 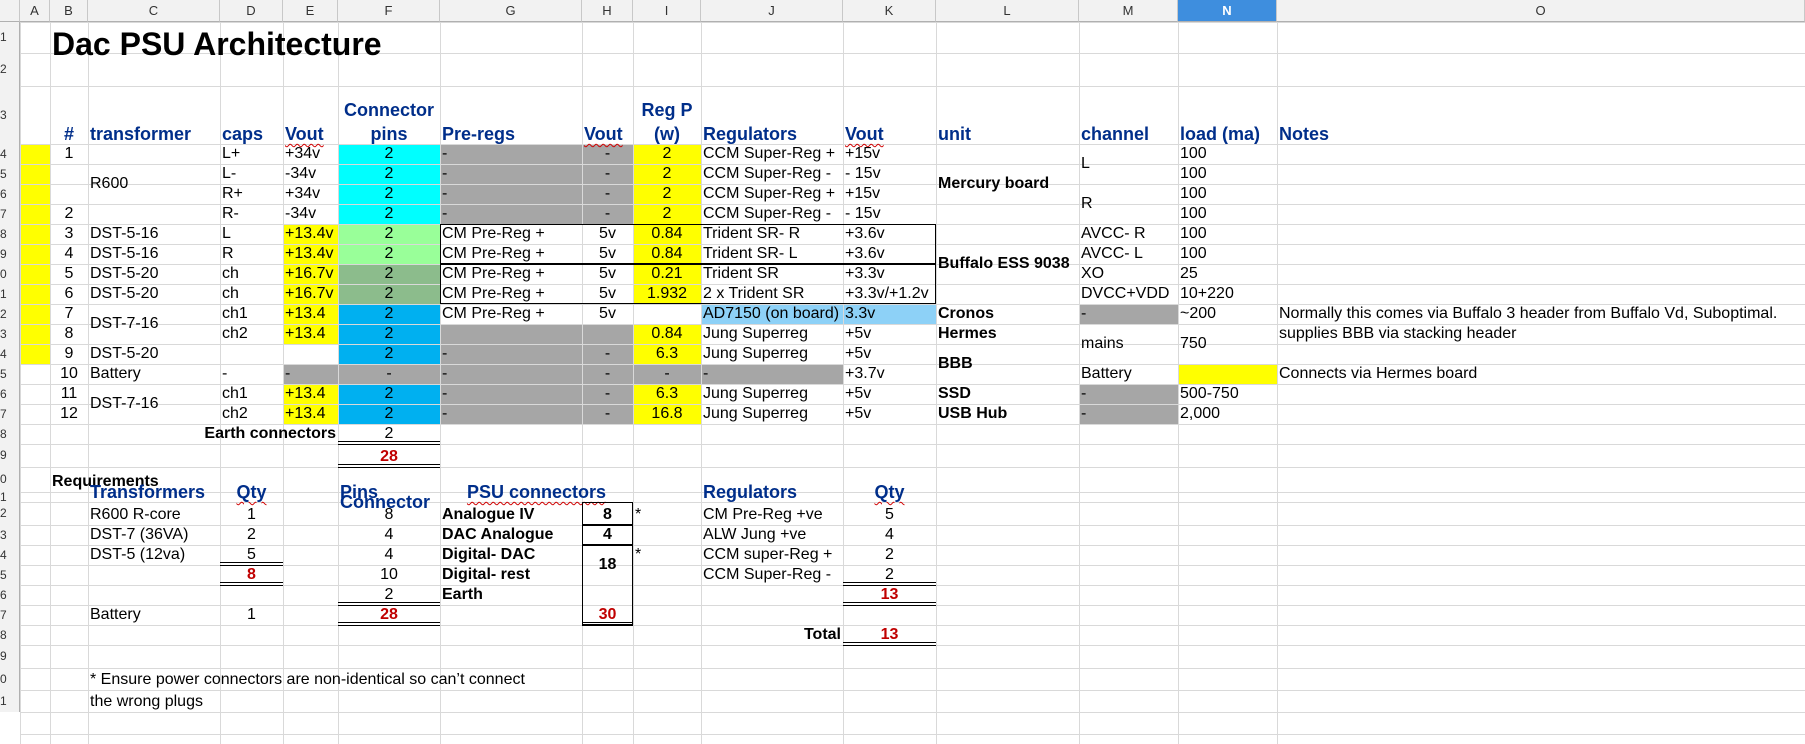 I want to click on header-notes: Notes, so click(x=1304, y=134).